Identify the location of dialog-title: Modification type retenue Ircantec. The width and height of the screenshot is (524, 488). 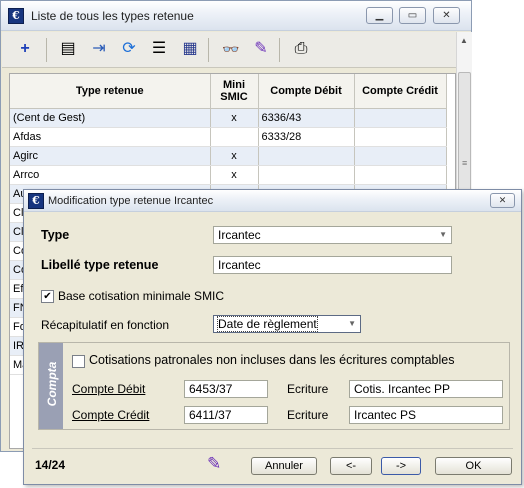
(131, 201).